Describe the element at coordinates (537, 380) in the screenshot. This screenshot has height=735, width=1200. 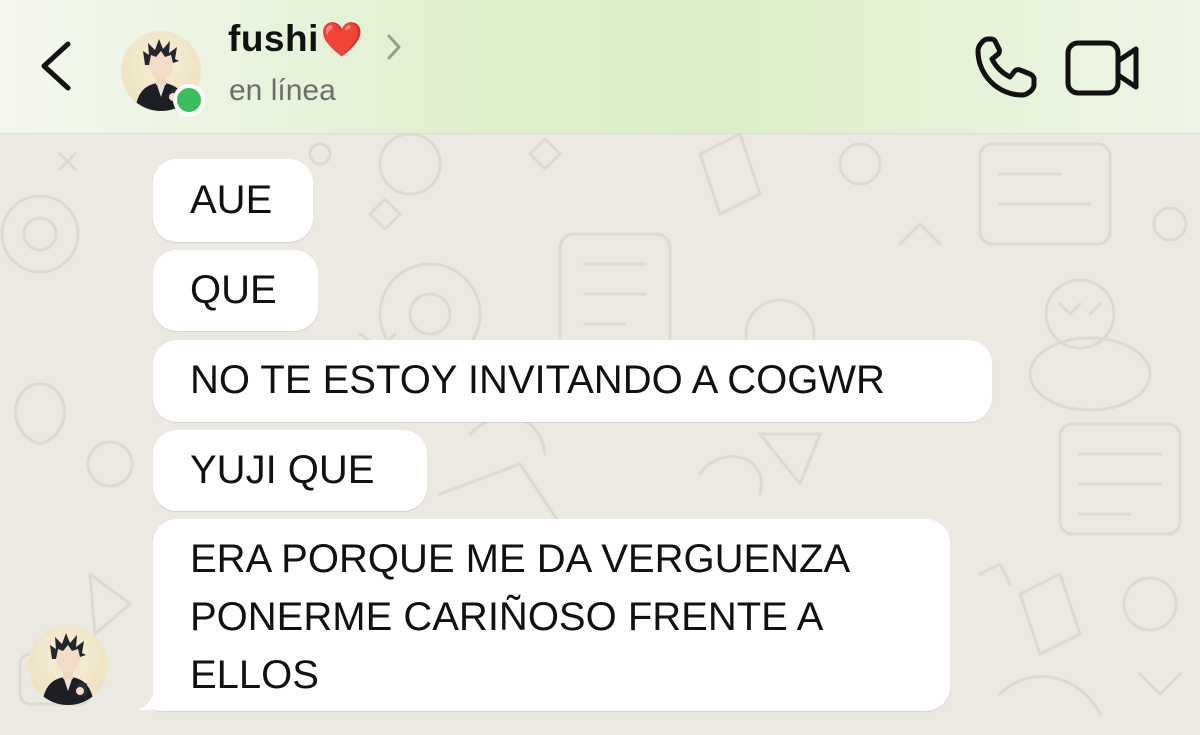
I see `message-text: NO TE ESTOY INVITANDO A COGWR` at that location.